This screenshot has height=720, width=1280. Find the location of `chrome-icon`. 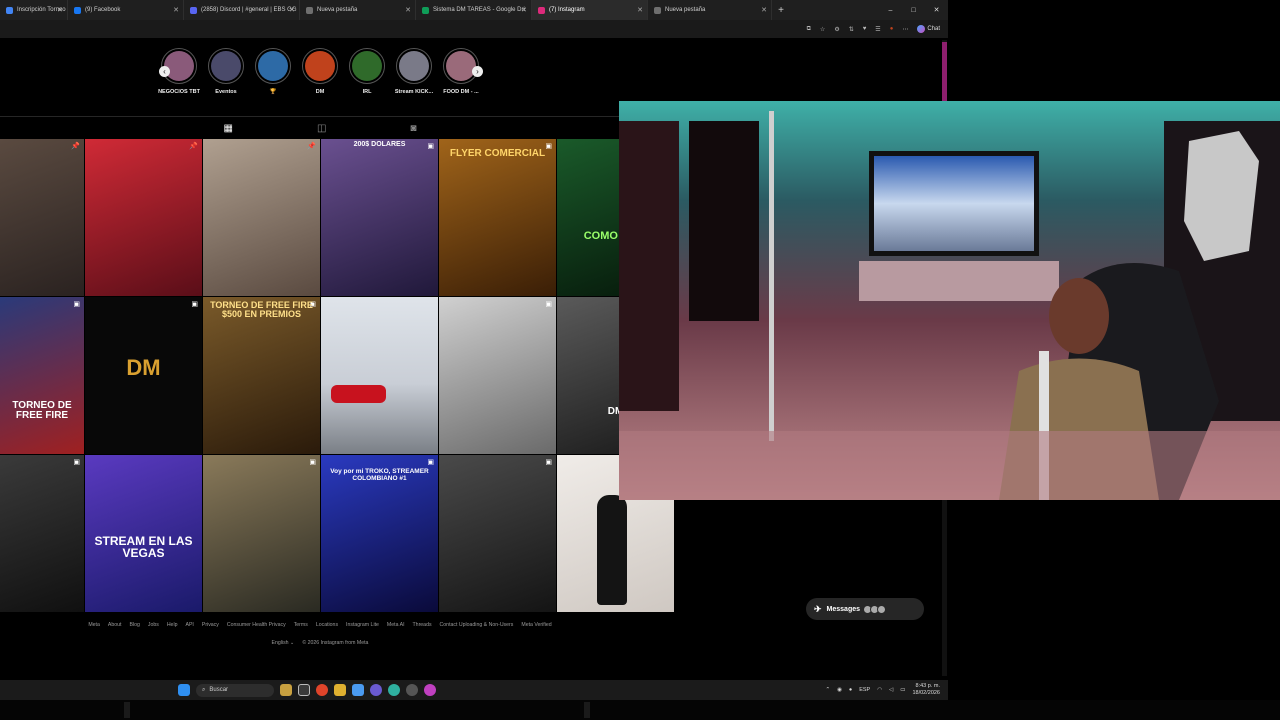

chrome-icon is located at coordinates (322, 690).